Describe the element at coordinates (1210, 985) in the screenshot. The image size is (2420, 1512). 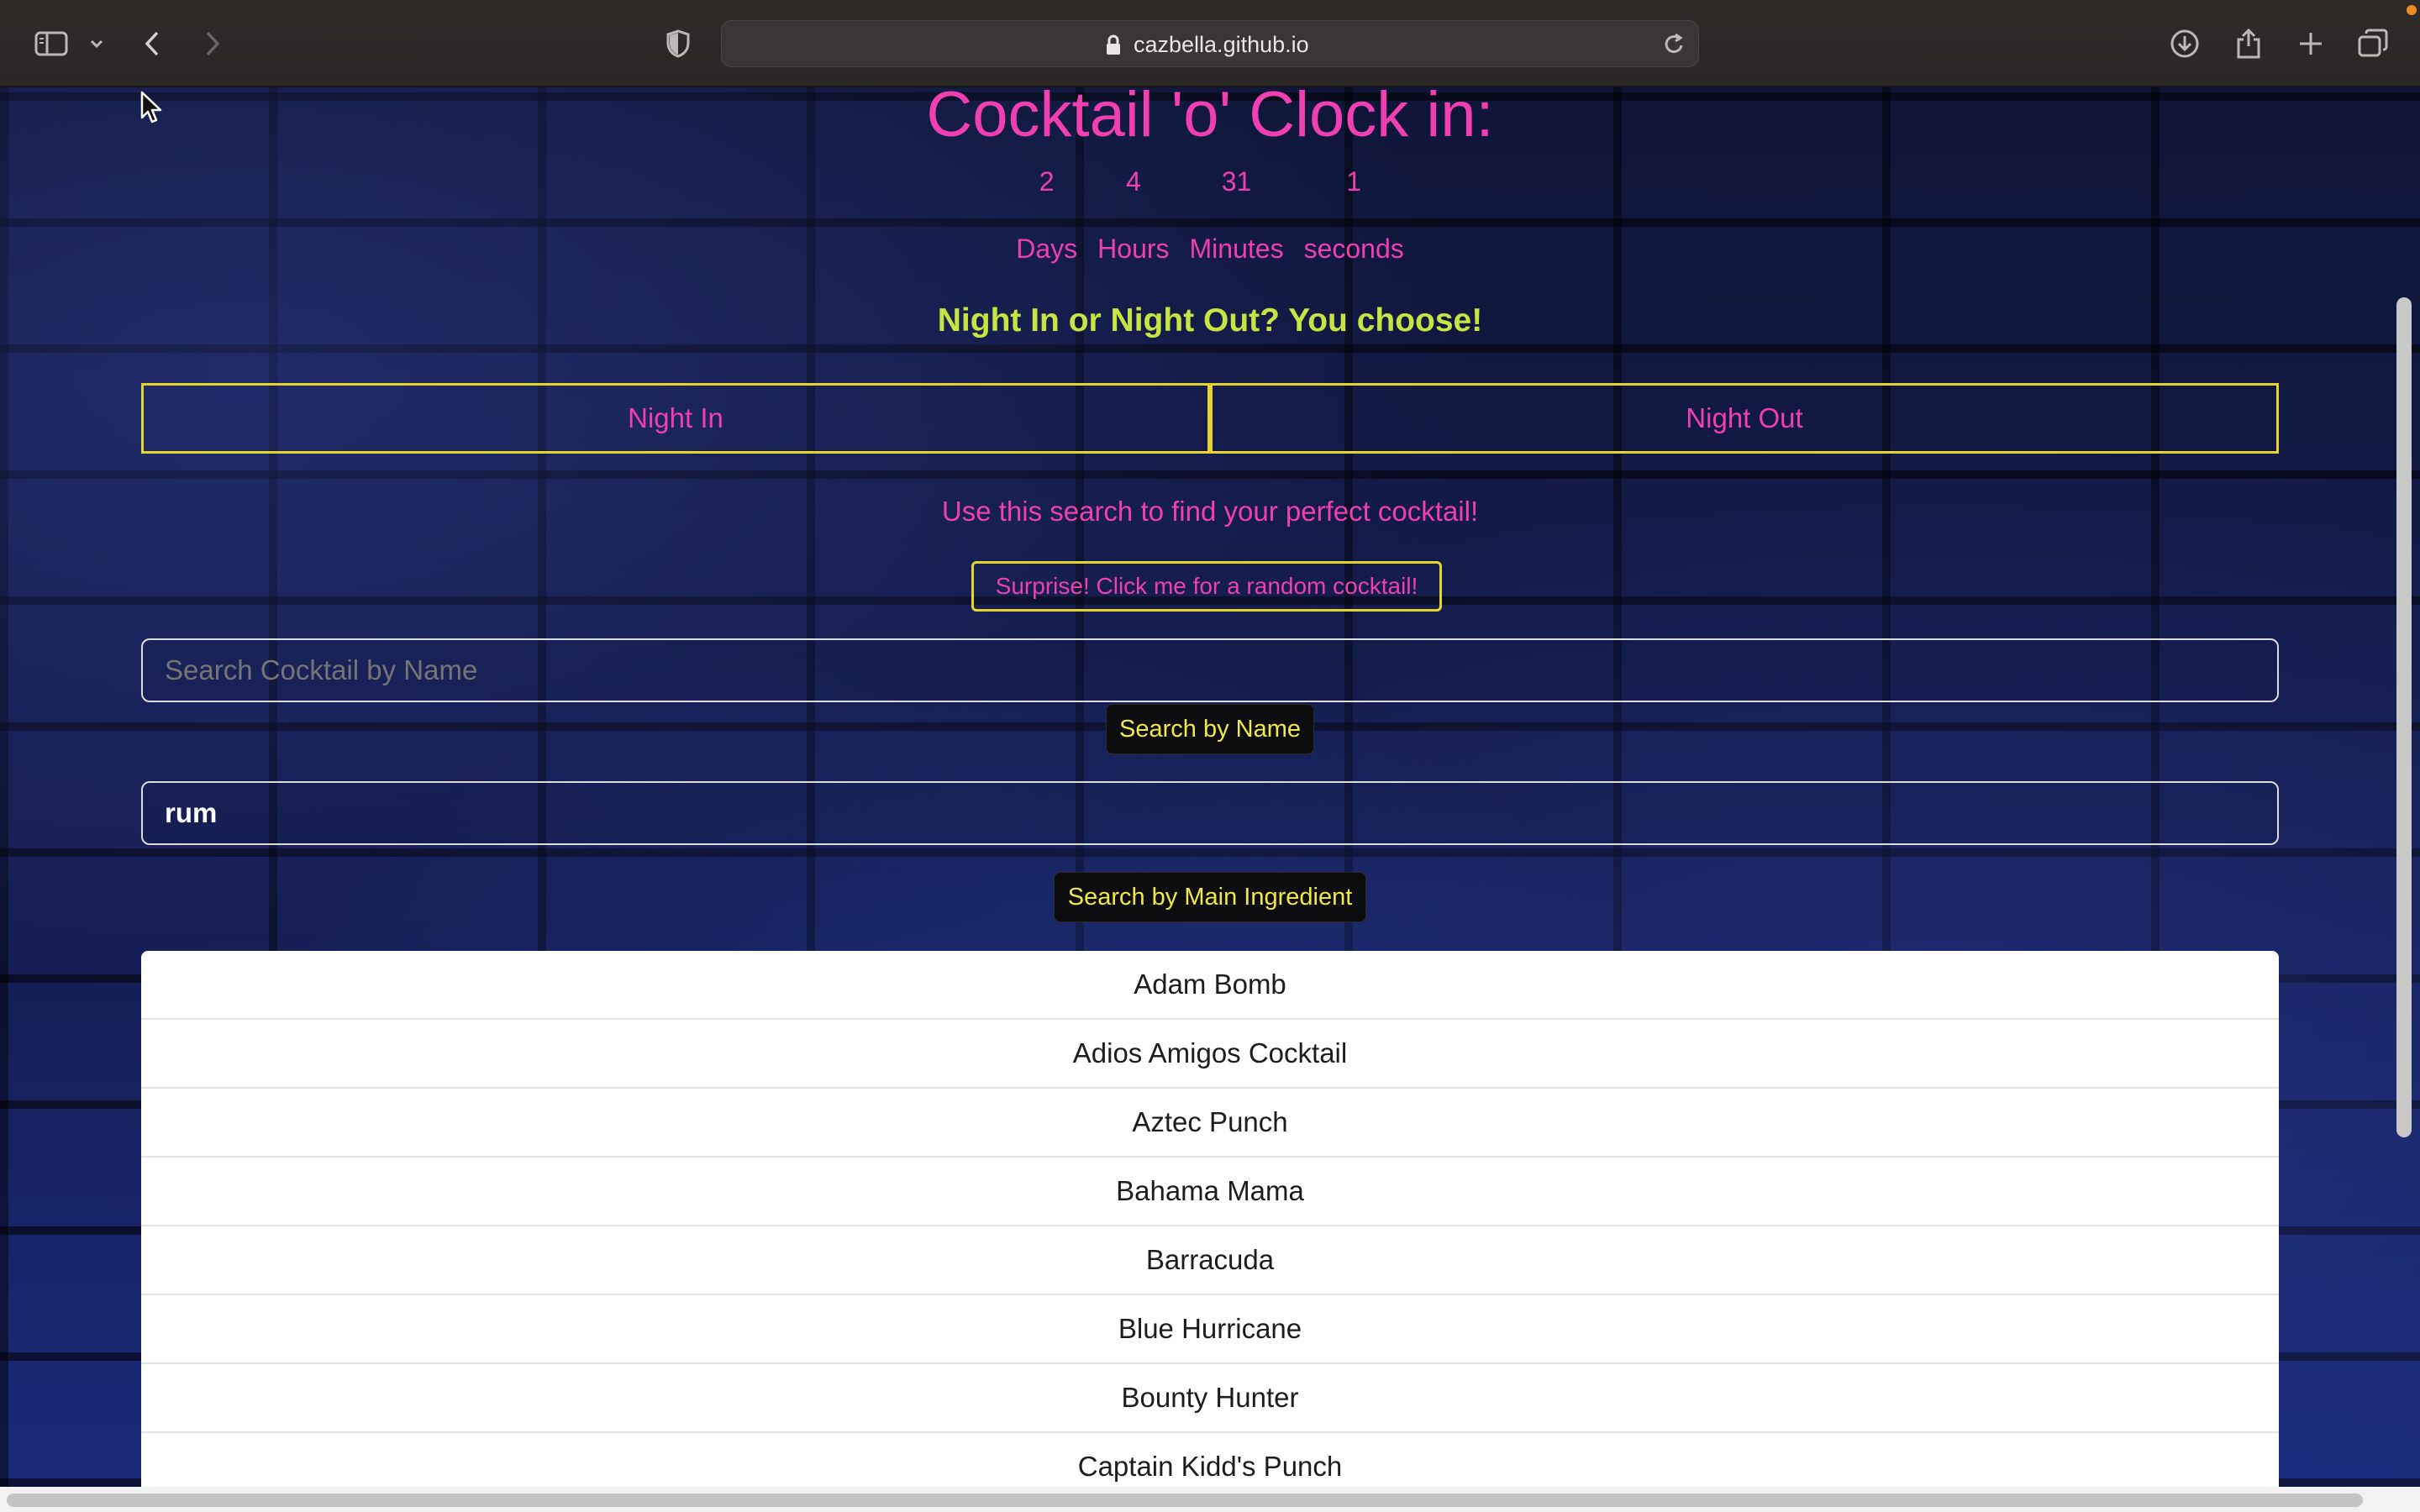
I see `list-item: Adam Bomb` at that location.